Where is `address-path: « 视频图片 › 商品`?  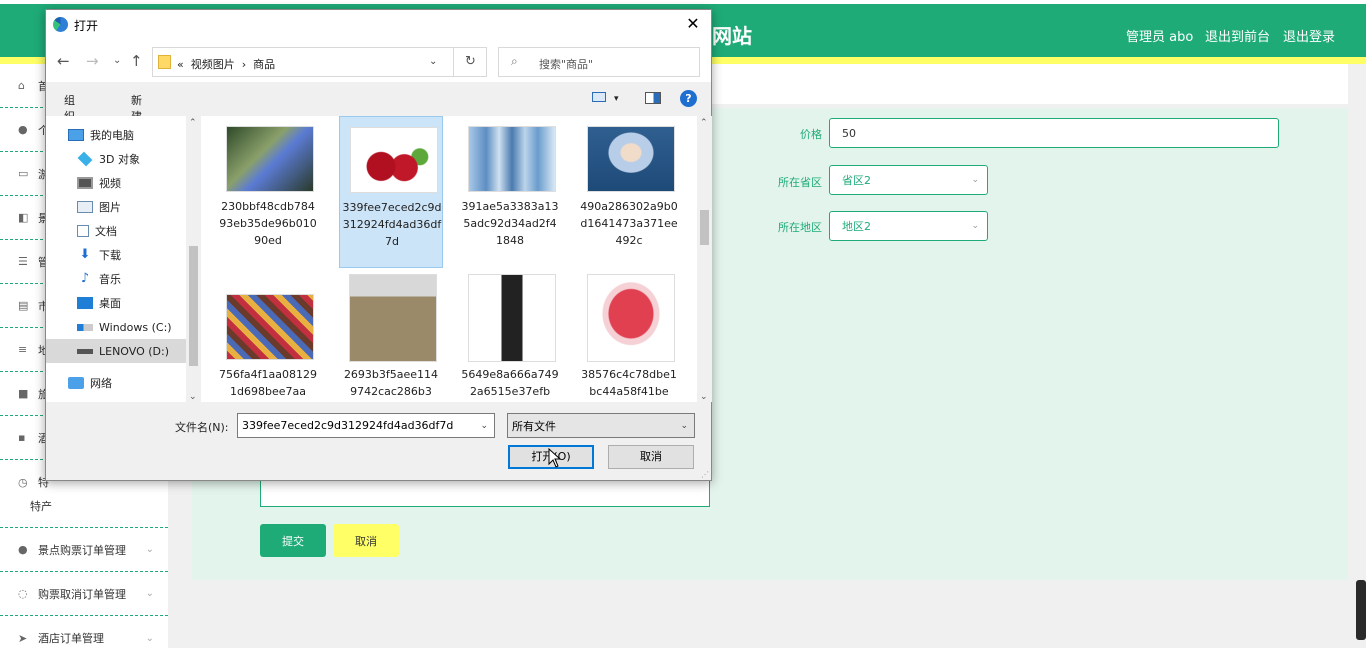
address-path: « 视频图片 › 商品 is located at coordinates (226, 64).